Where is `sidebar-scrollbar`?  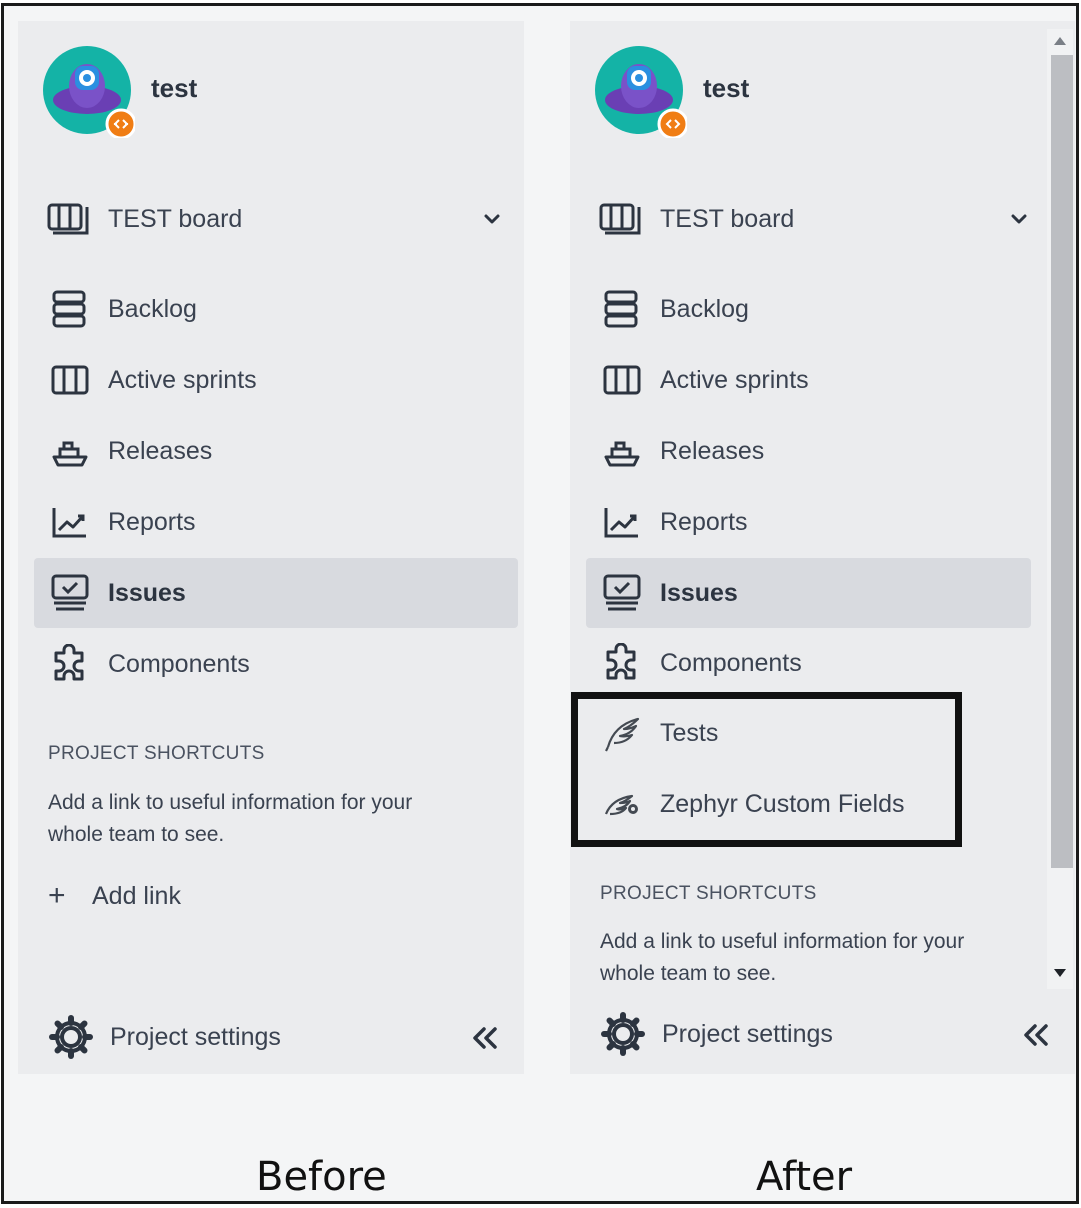 sidebar-scrollbar is located at coordinates (1060, 509).